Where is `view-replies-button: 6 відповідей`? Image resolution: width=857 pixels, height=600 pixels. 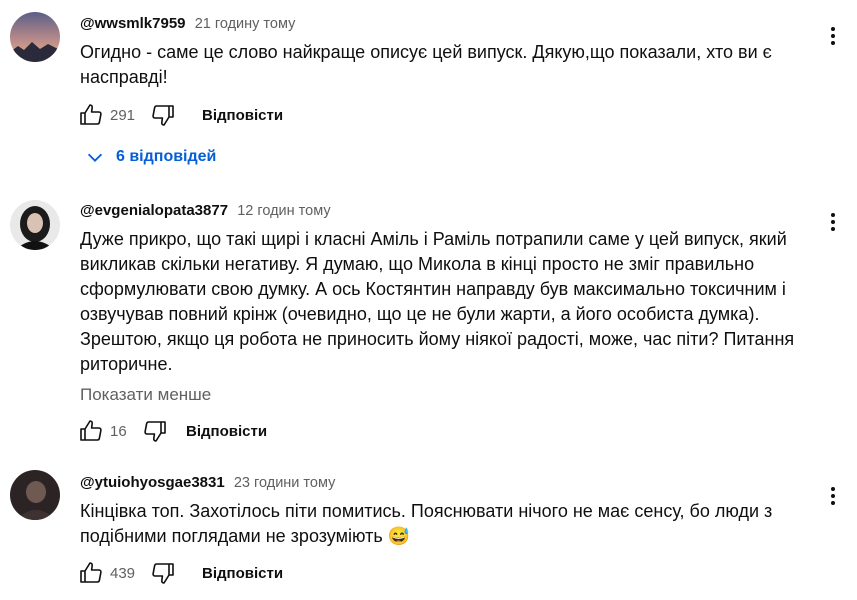 view-replies-button: 6 відповідей is located at coordinates (150, 157).